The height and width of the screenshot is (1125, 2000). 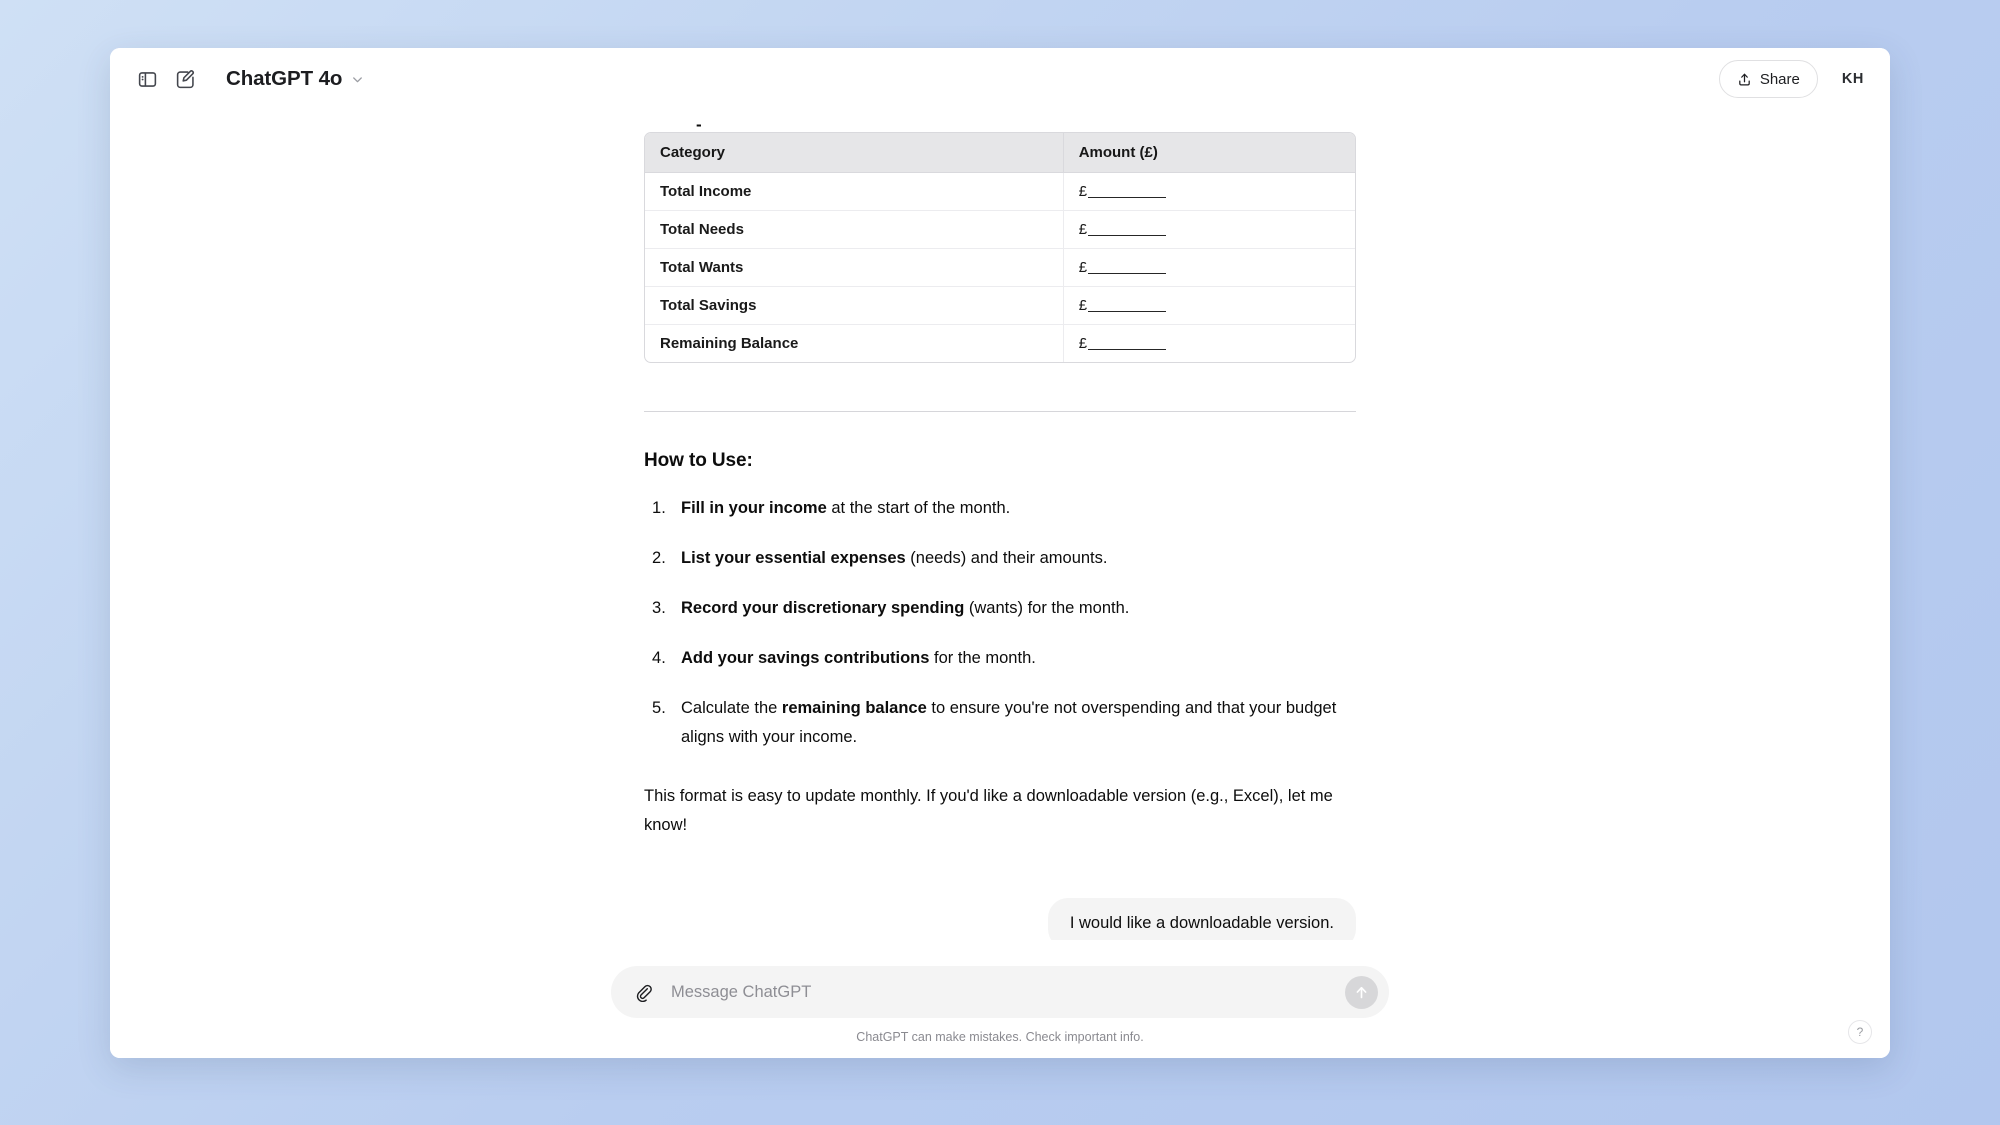 I want to click on share-upload-icon, so click(x=1744, y=79).